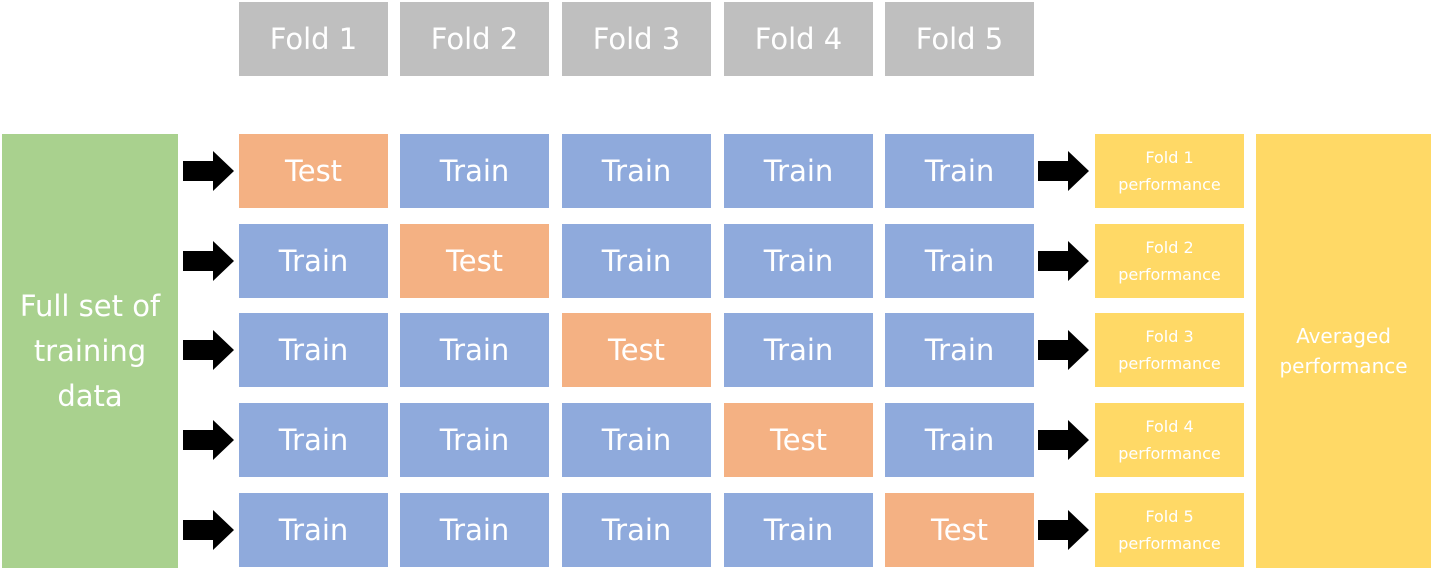  Describe the element at coordinates (474, 39) in the screenshot. I see `fold-header: Fold 2` at that location.